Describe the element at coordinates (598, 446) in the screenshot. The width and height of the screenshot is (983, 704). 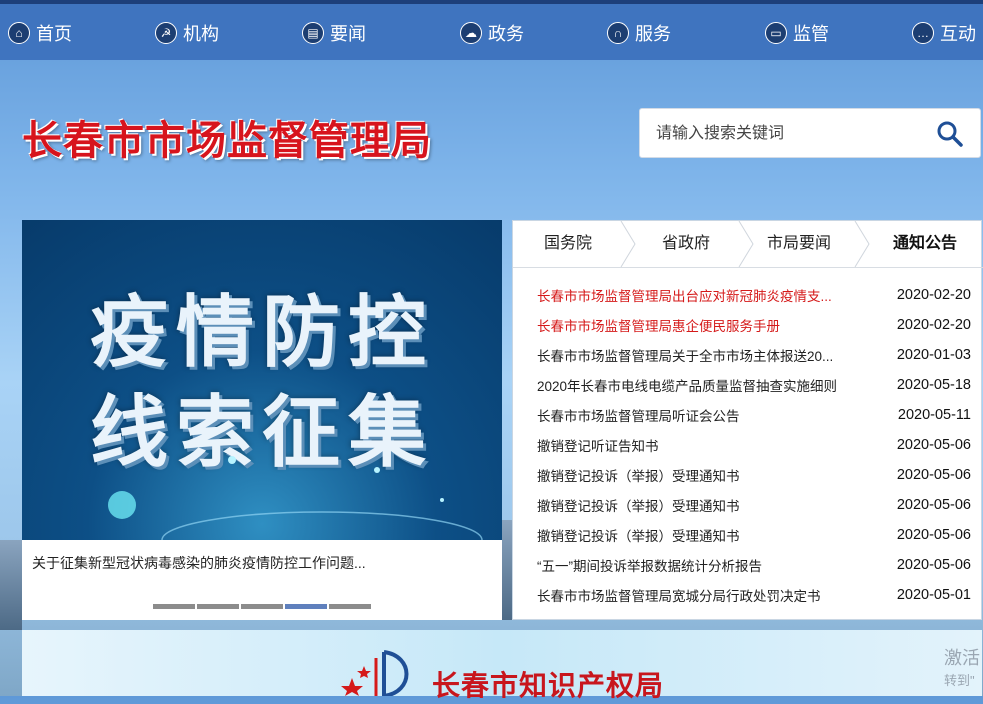
I see `news-item-title: 撤销登记听证告知书` at that location.